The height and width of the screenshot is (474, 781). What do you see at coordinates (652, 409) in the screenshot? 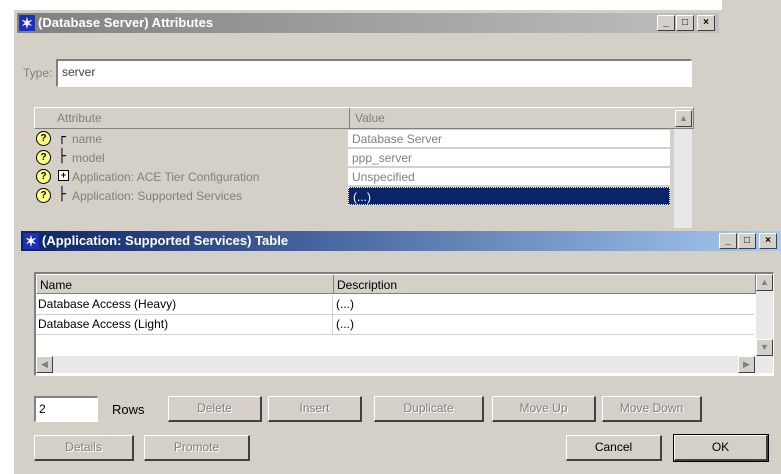
I see `move-down-button: Move Down` at bounding box center [652, 409].